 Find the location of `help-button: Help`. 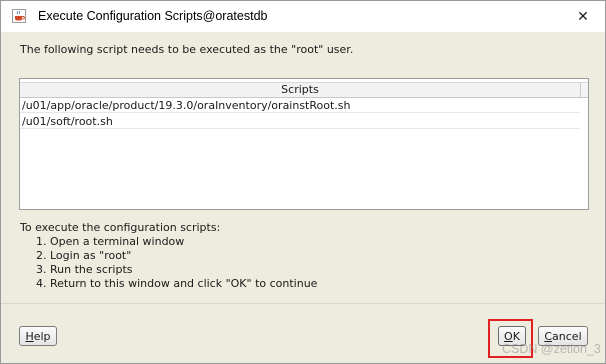

help-button: Help is located at coordinates (38, 336).